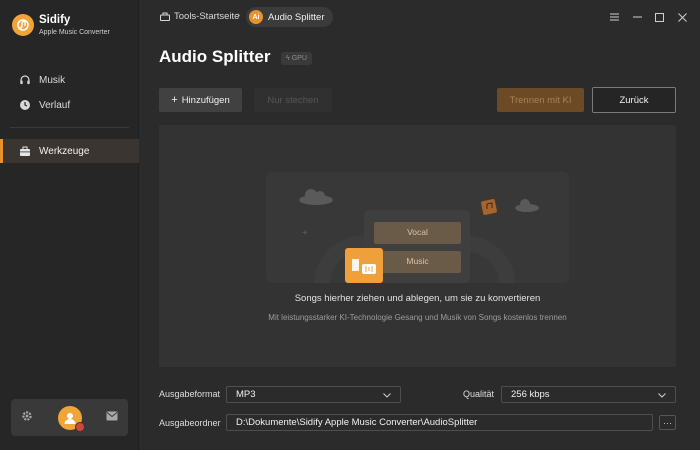 Image resolution: width=700 pixels, height=450 pixels. I want to click on plus-icon: +, so click(174, 100).